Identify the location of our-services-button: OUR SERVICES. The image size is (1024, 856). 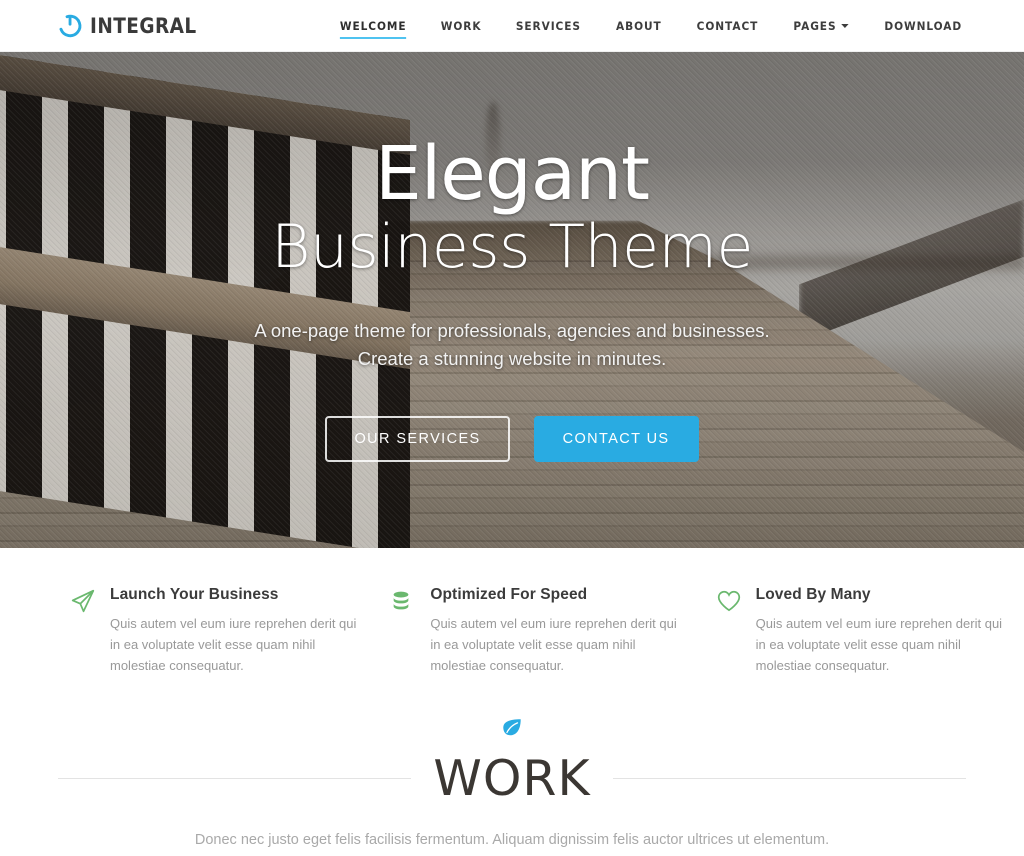
(417, 438).